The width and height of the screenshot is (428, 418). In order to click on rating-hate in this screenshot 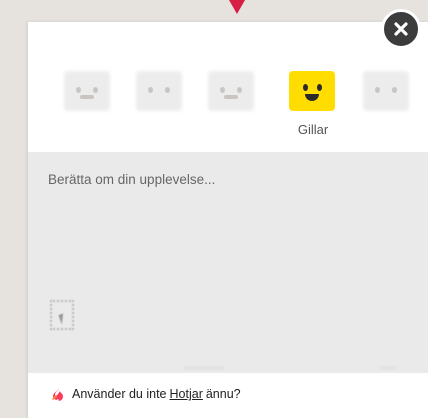, I will do `click(88, 92)`.